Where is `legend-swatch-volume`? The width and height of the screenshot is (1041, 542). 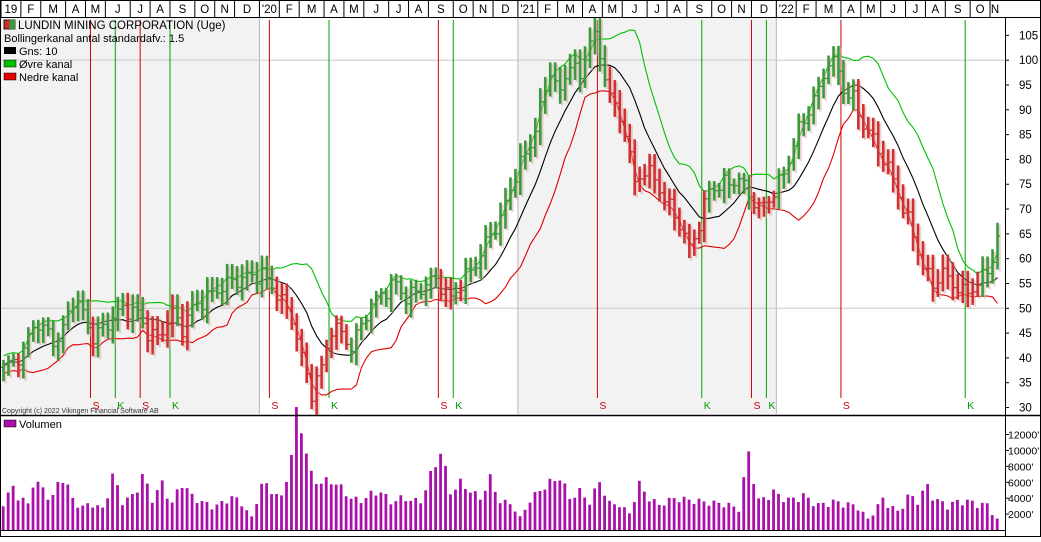 legend-swatch-volume is located at coordinates (10, 423).